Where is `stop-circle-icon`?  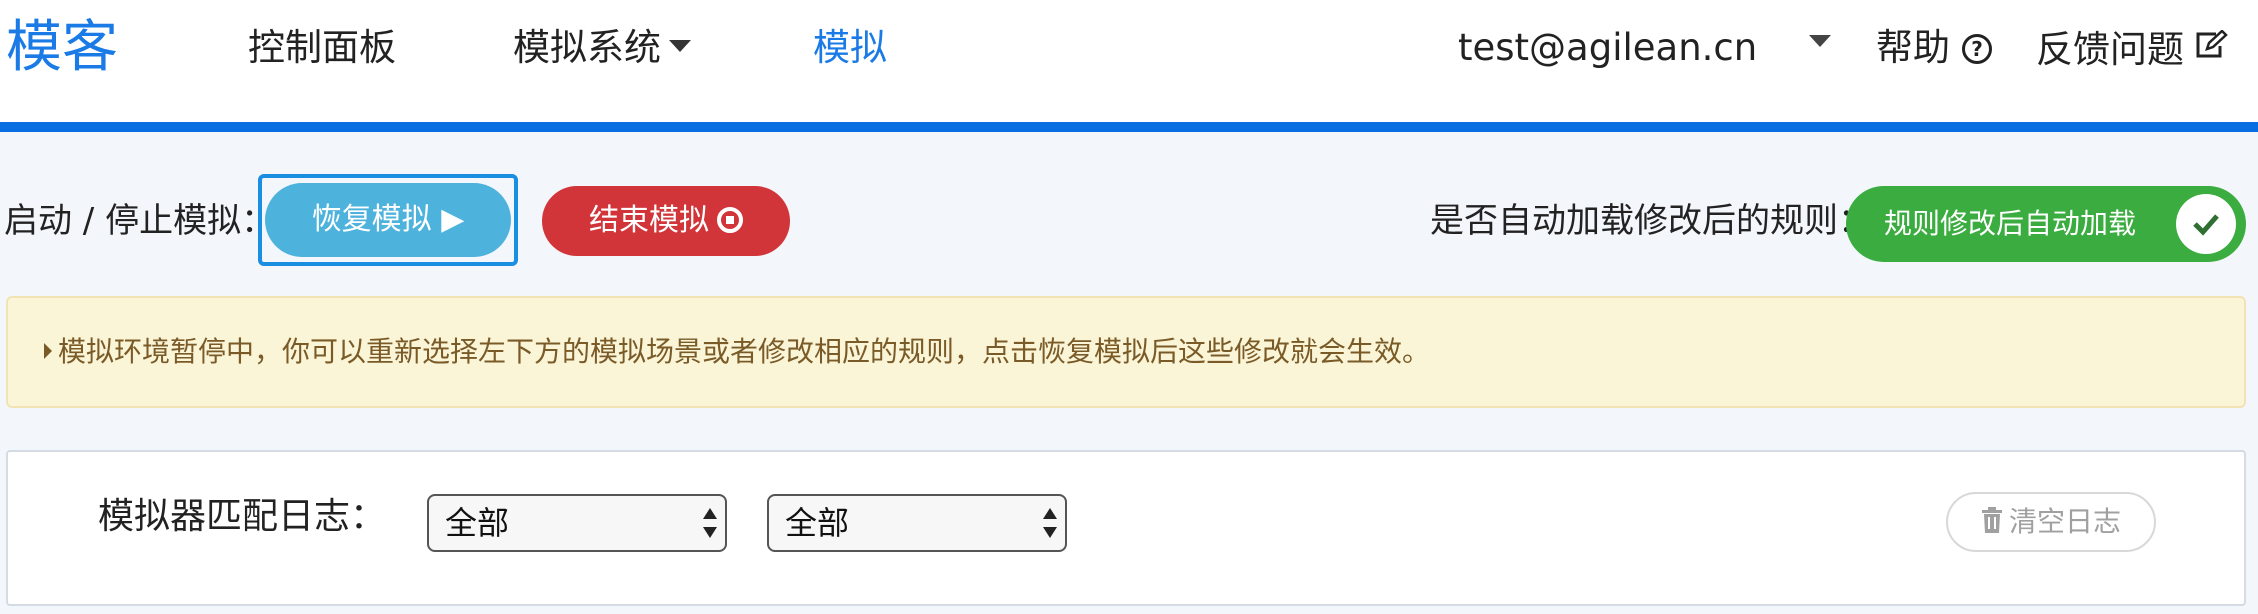 stop-circle-icon is located at coordinates (730, 220).